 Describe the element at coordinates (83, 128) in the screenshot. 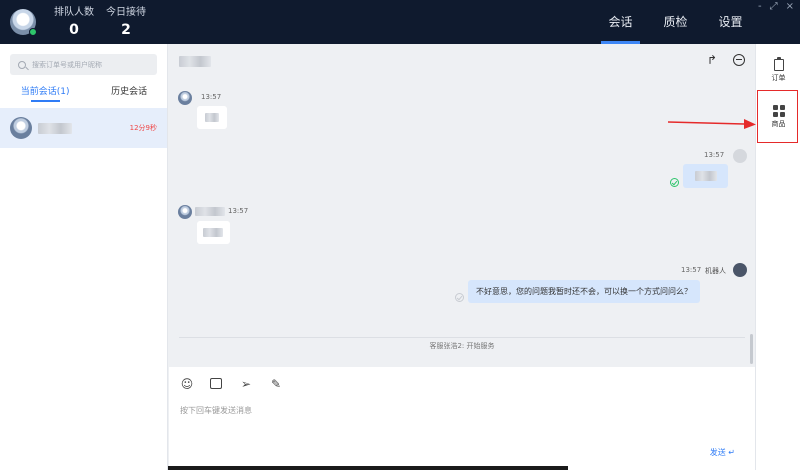

I see `conversation-item: 12分9秒` at that location.